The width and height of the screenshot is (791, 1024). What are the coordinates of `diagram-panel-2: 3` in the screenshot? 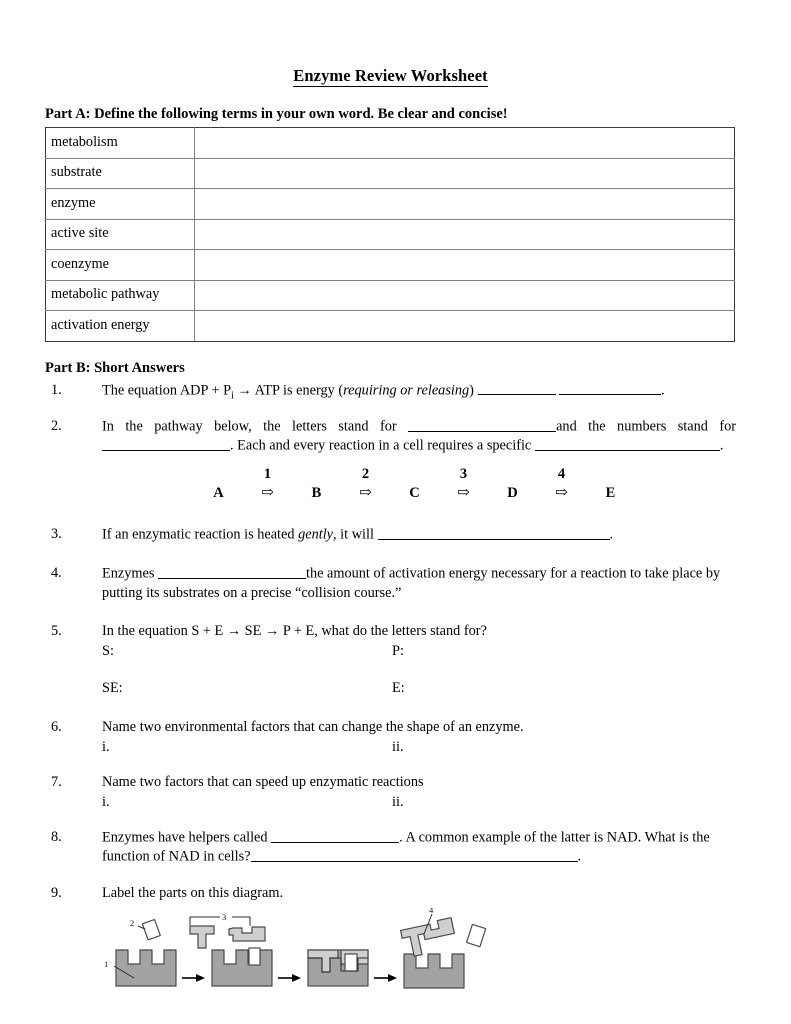 It's located at (245, 949).